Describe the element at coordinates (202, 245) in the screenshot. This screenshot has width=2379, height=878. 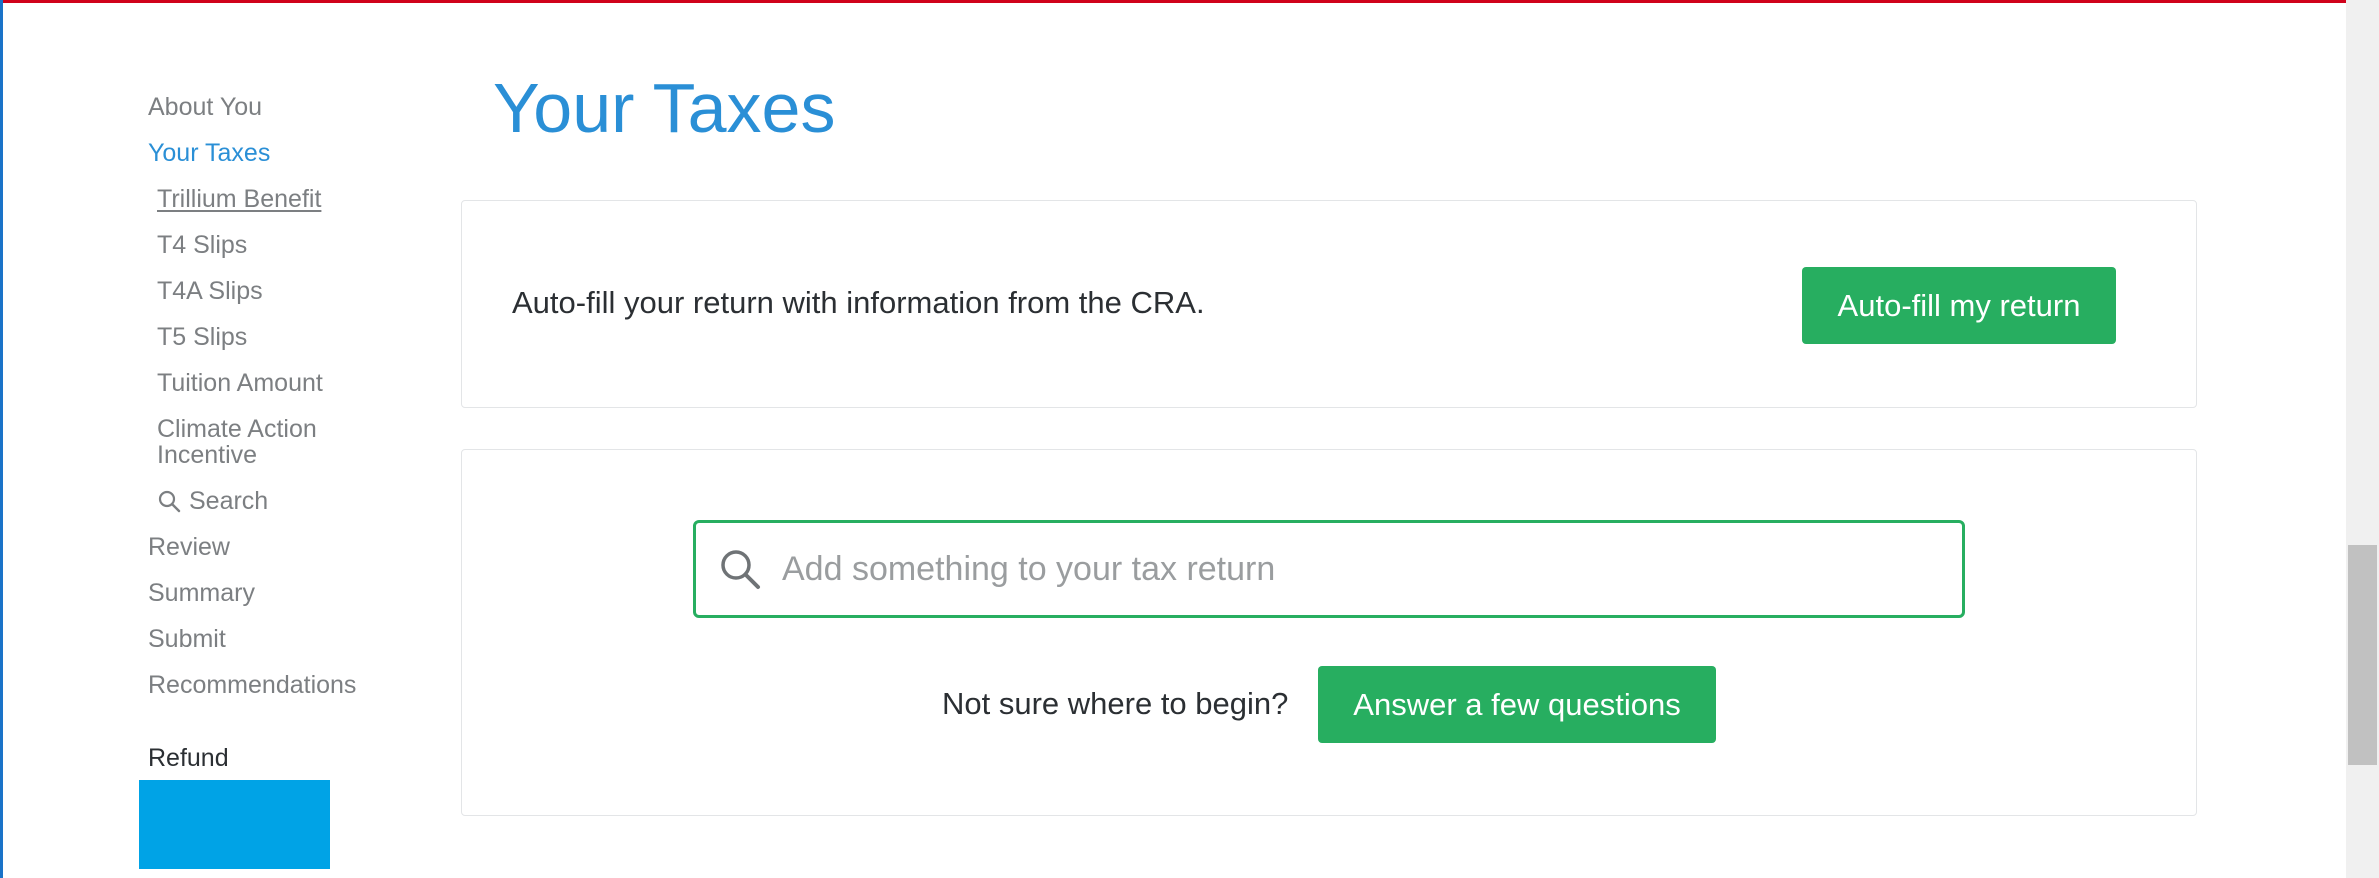
I see `sidebar-item-t4-slips: T4 Slips` at that location.